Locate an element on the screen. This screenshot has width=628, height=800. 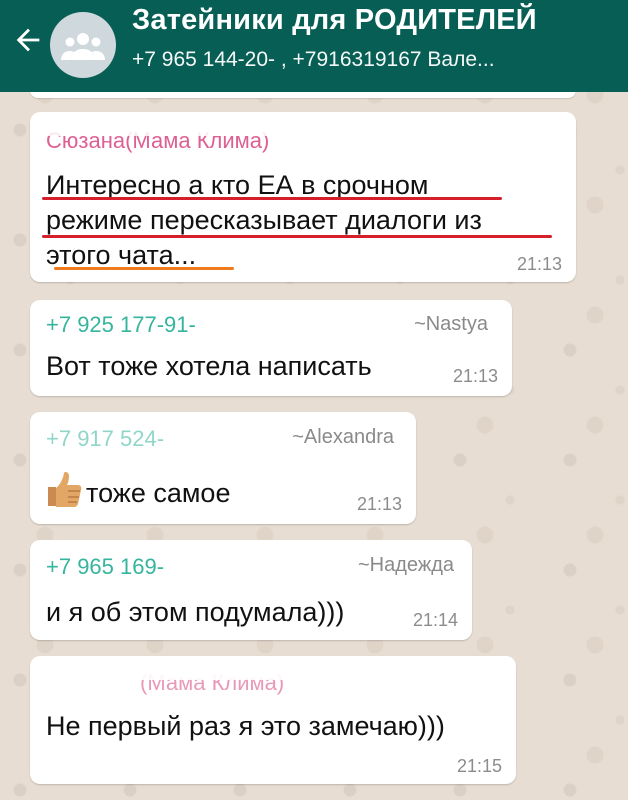
sender-alias: ~Надежда is located at coordinates (406, 565).